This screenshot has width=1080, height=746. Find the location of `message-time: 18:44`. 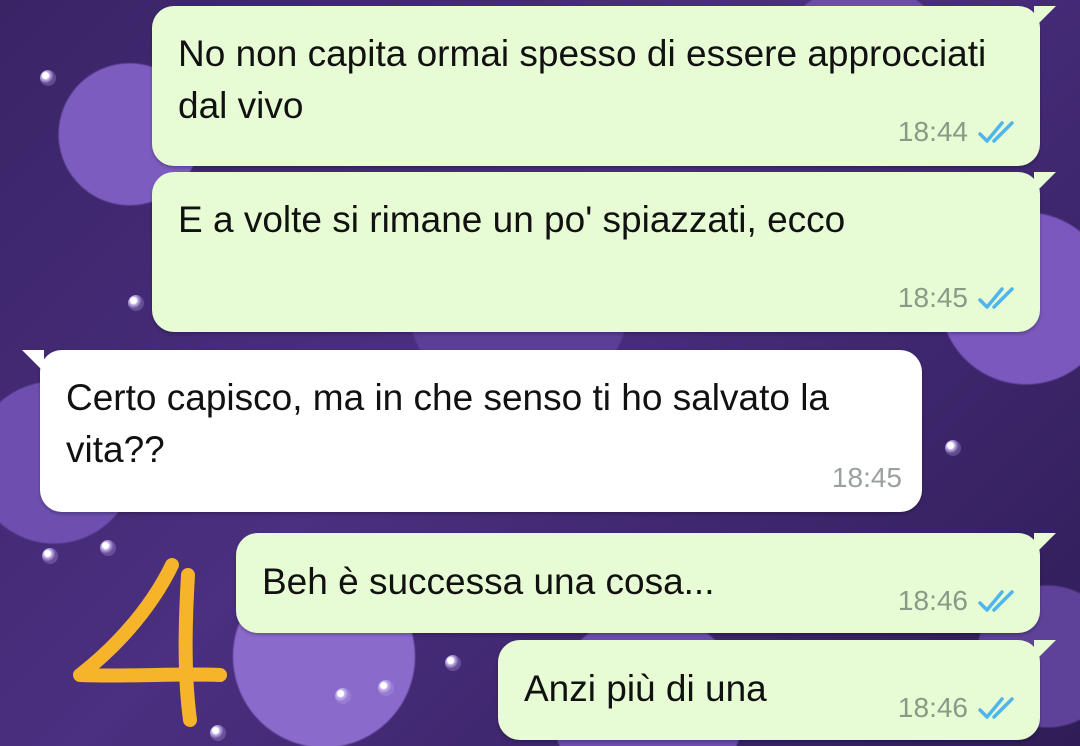

message-time: 18:44 is located at coordinates (932, 131).